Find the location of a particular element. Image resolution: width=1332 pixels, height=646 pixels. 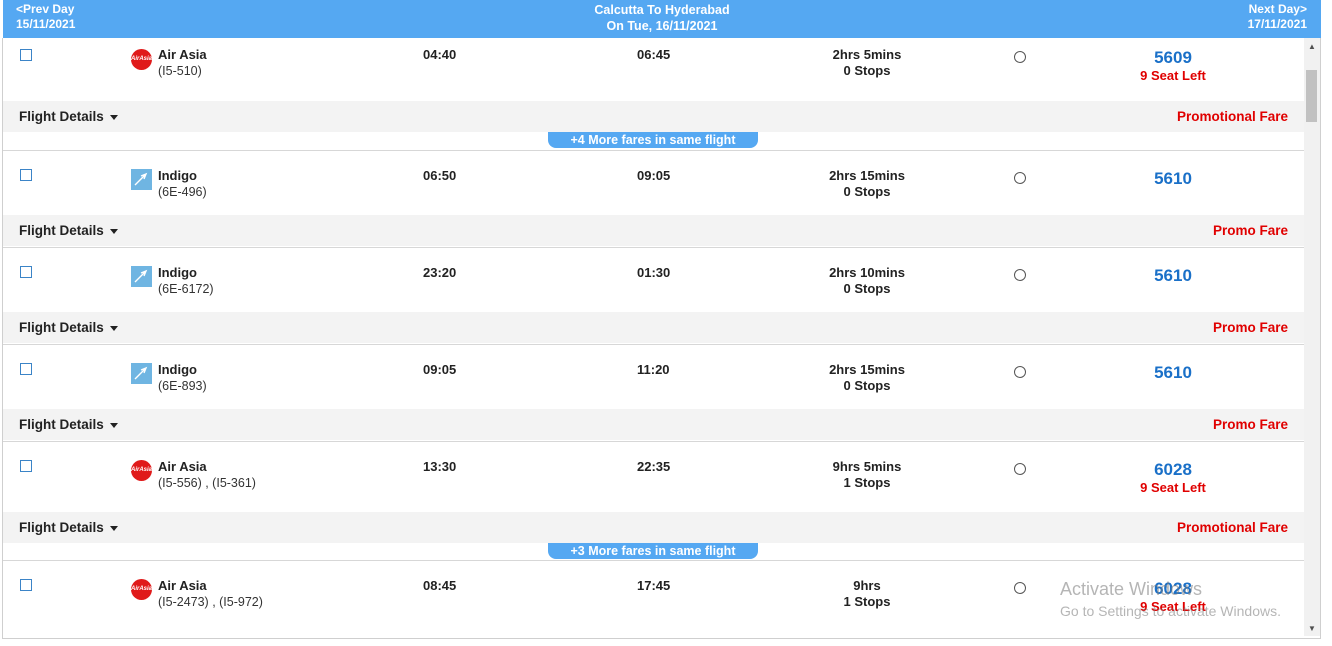

fare-price: 5609 is located at coordinates (1173, 57).